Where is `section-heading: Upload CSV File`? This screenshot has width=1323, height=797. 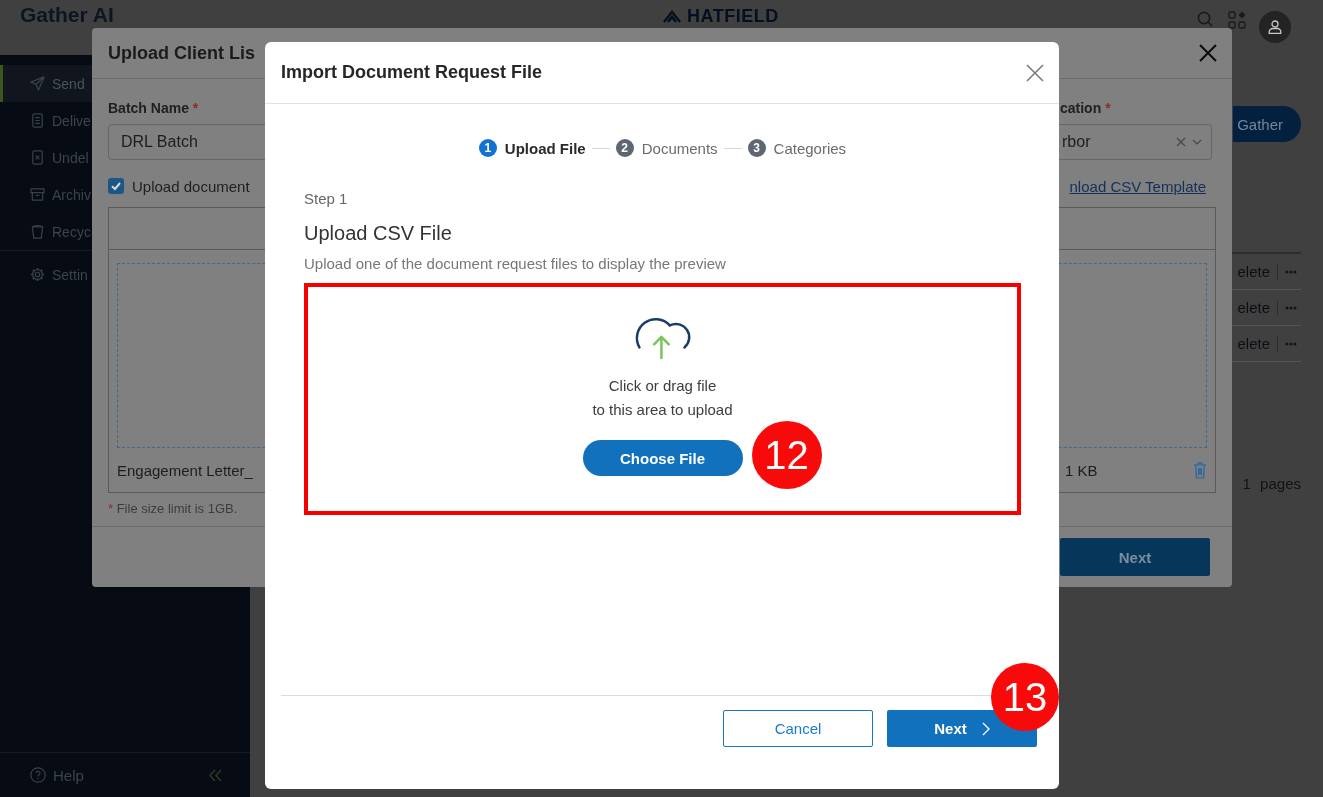
section-heading: Upload CSV File is located at coordinates (378, 233).